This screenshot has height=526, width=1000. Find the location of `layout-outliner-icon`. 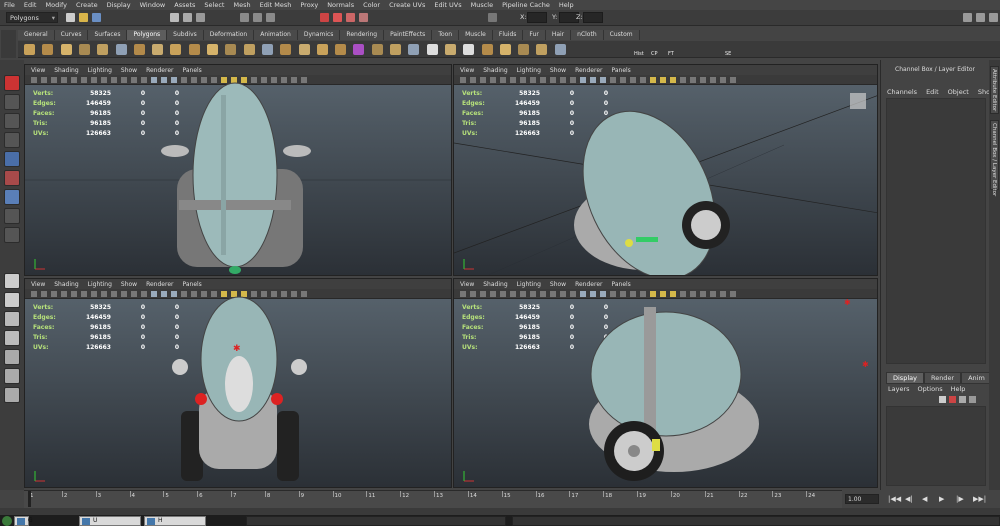

layout-outliner-icon is located at coordinates (12, 357).